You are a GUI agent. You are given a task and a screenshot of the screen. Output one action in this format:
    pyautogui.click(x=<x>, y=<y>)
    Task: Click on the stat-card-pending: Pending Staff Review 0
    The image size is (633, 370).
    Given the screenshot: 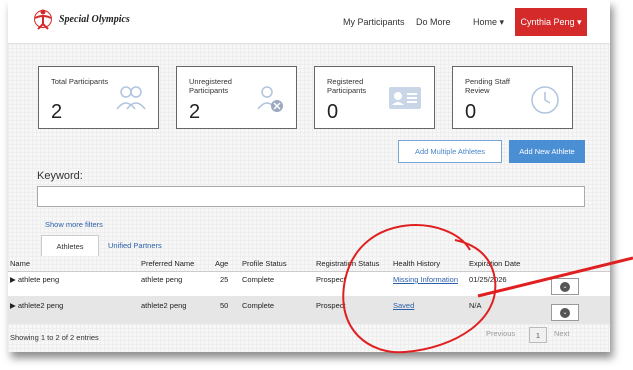 What is the action you would take?
    pyautogui.click(x=512, y=97)
    